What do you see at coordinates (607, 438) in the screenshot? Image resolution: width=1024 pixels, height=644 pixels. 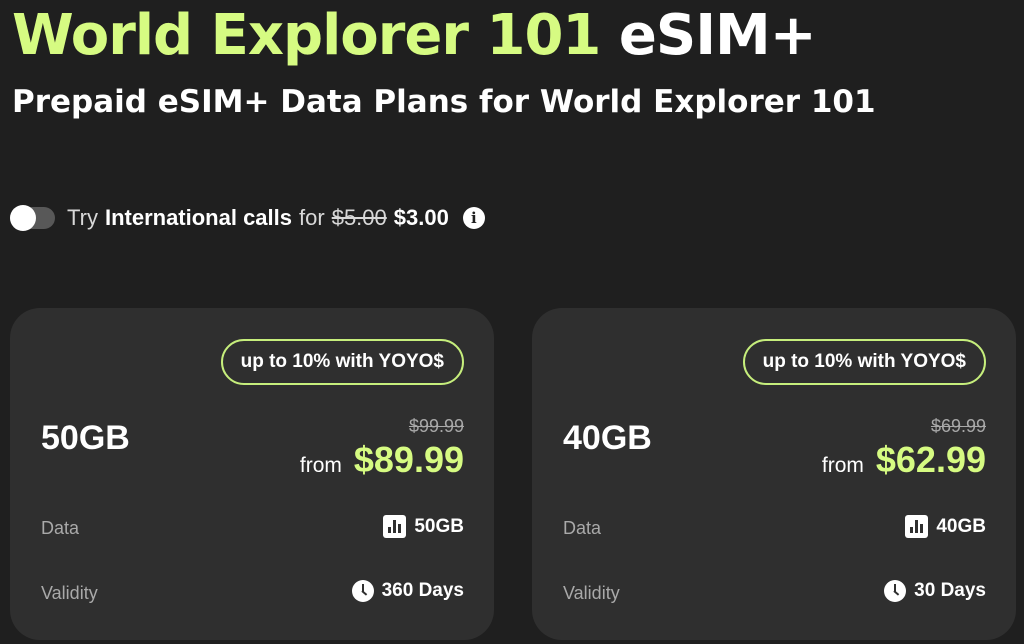 I see `plan-size: 40GB` at bounding box center [607, 438].